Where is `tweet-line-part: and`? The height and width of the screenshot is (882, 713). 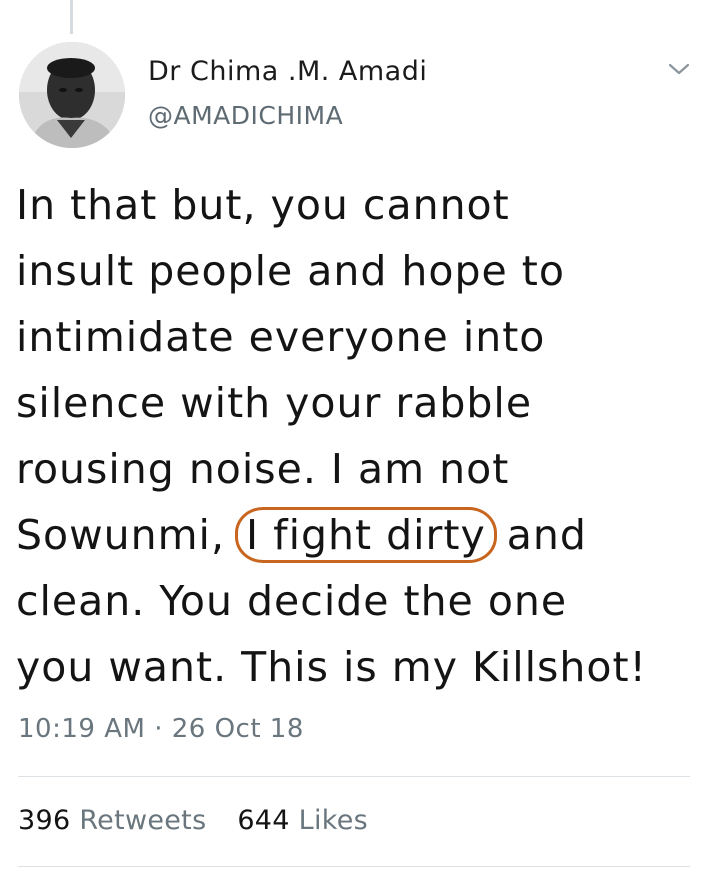
tweet-line-part: and is located at coordinates (546, 535).